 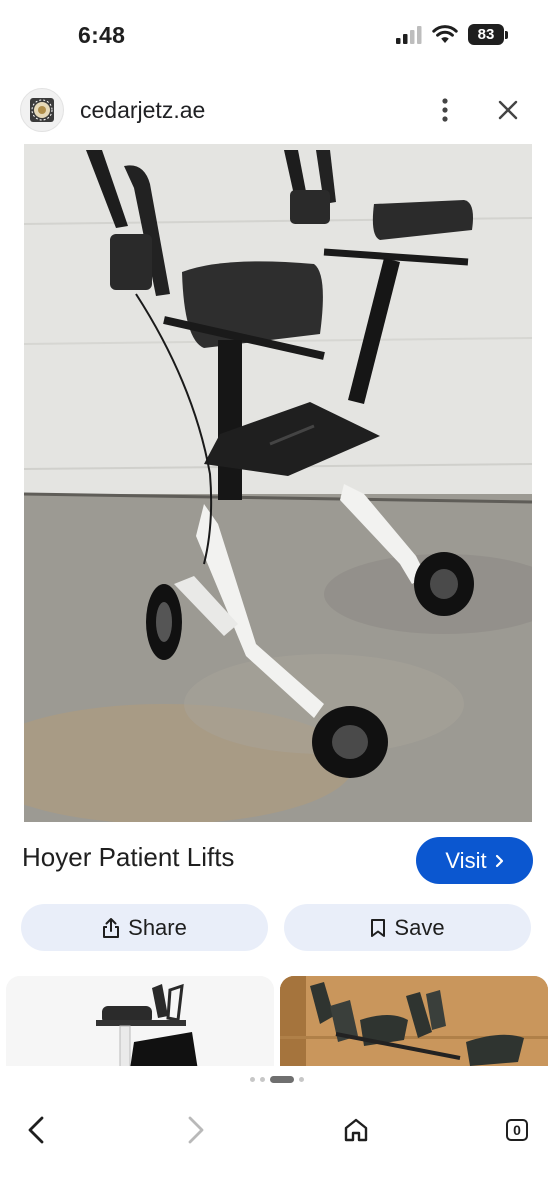 I want to click on status-time: 6:48, so click(x=102, y=35).